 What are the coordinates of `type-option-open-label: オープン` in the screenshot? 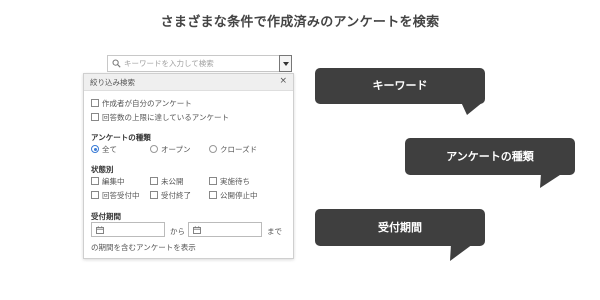 It's located at (176, 149).